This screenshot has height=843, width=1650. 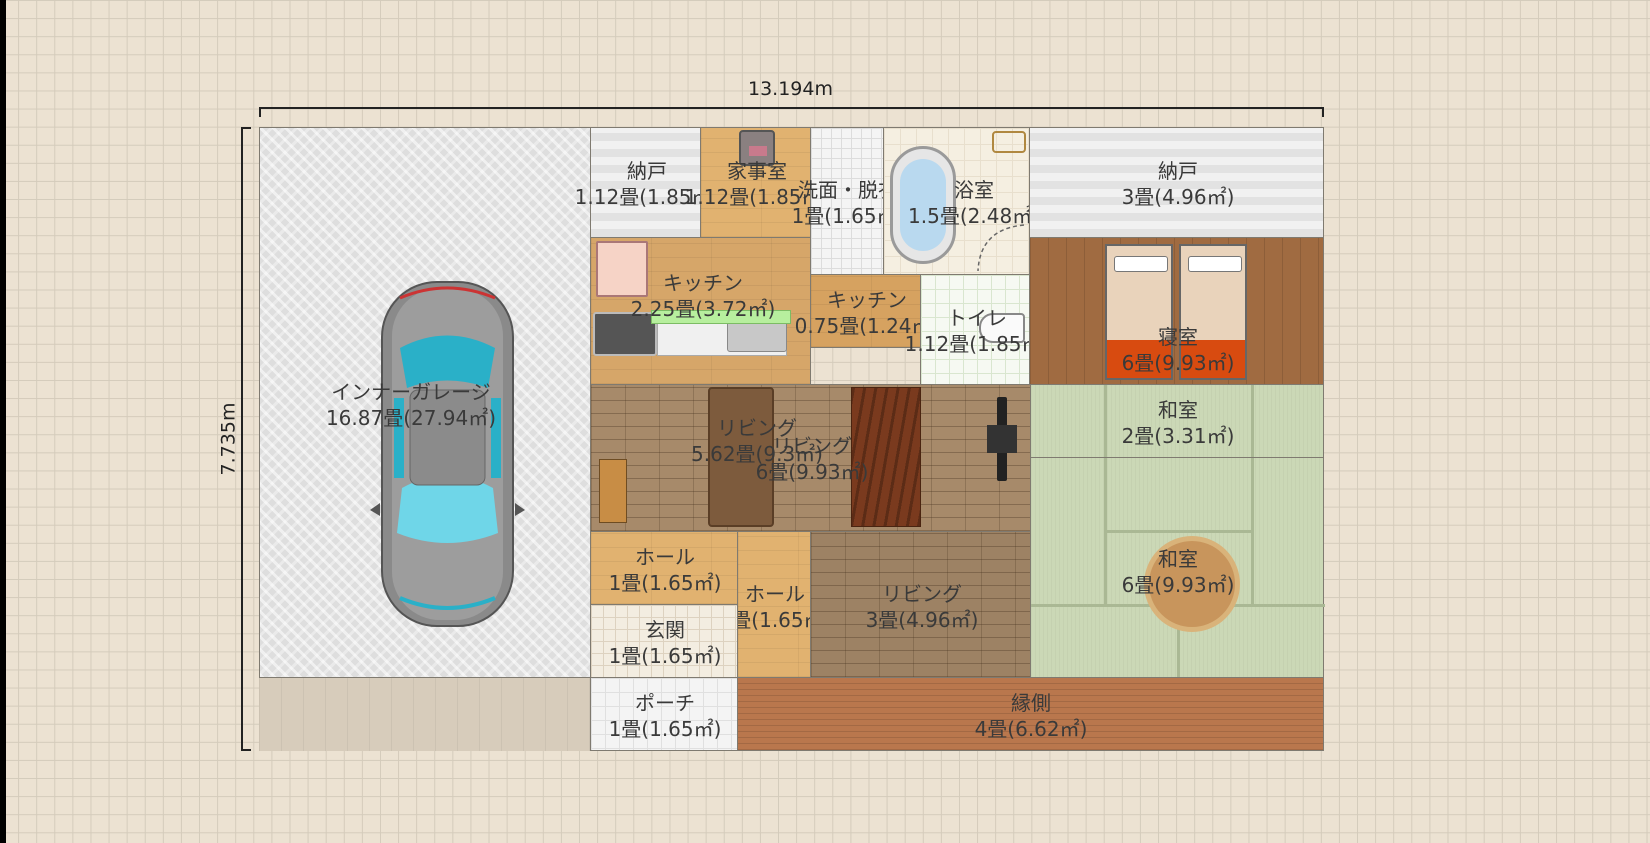 What do you see at coordinates (665, 630) in the screenshot?
I see `room-name: 玄関` at bounding box center [665, 630].